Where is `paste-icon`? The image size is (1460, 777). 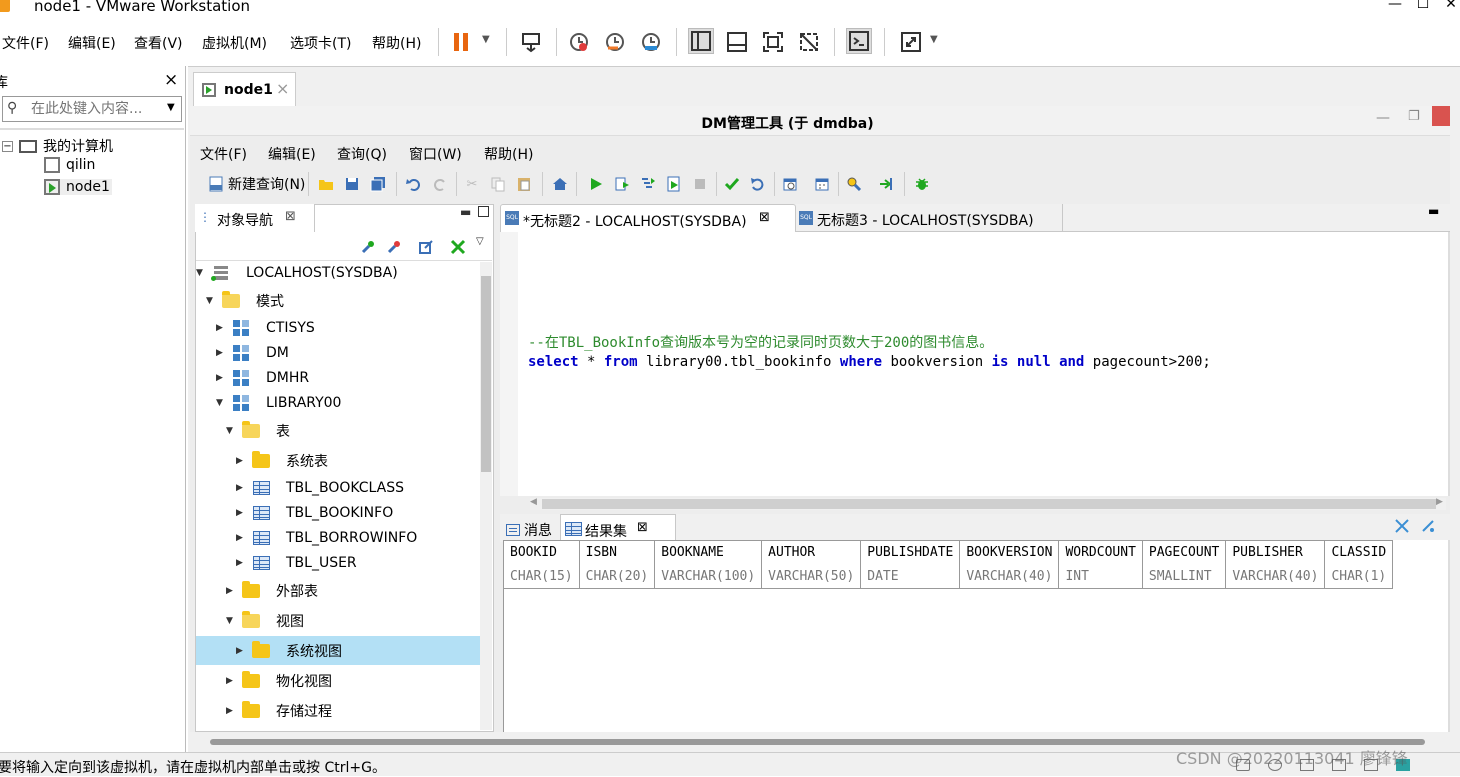
paste-icon is located at coordinates (524, 184).